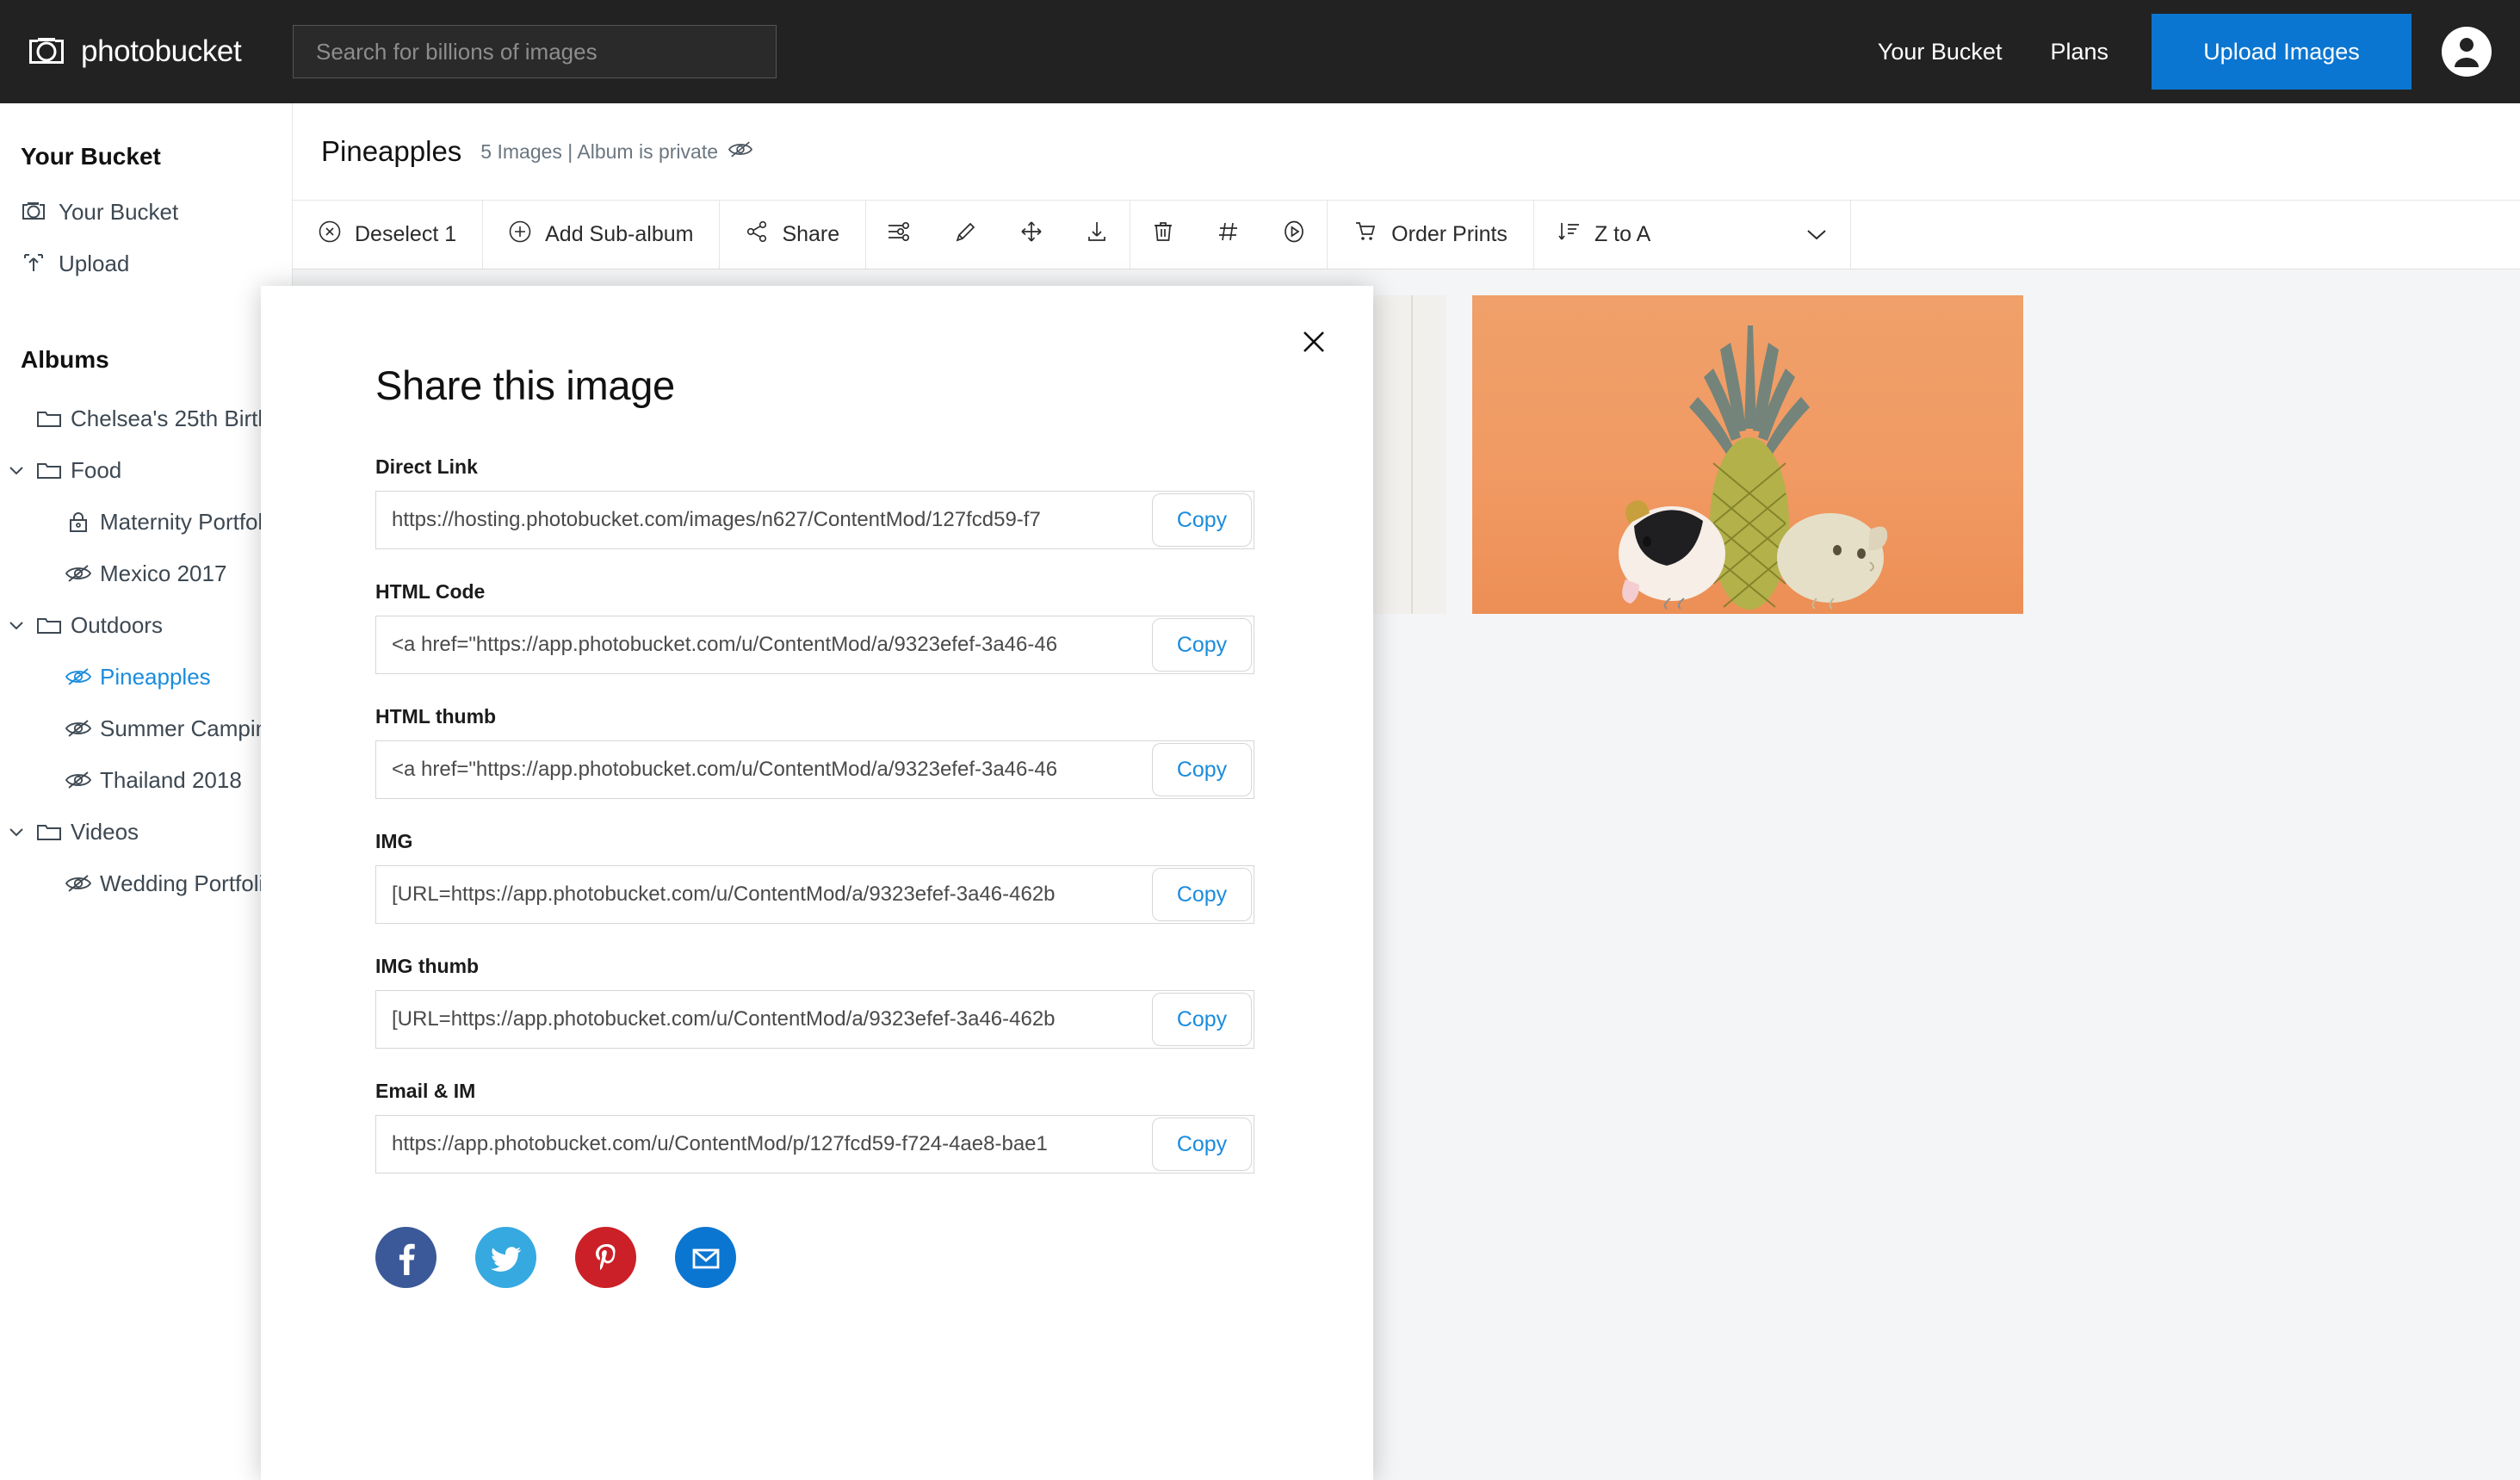 The width and height of the screenshot is (2520, 1480). Describe the element at coordinates (161, 51) in the screenshot. I see `brand-name: photobucket` at that location.